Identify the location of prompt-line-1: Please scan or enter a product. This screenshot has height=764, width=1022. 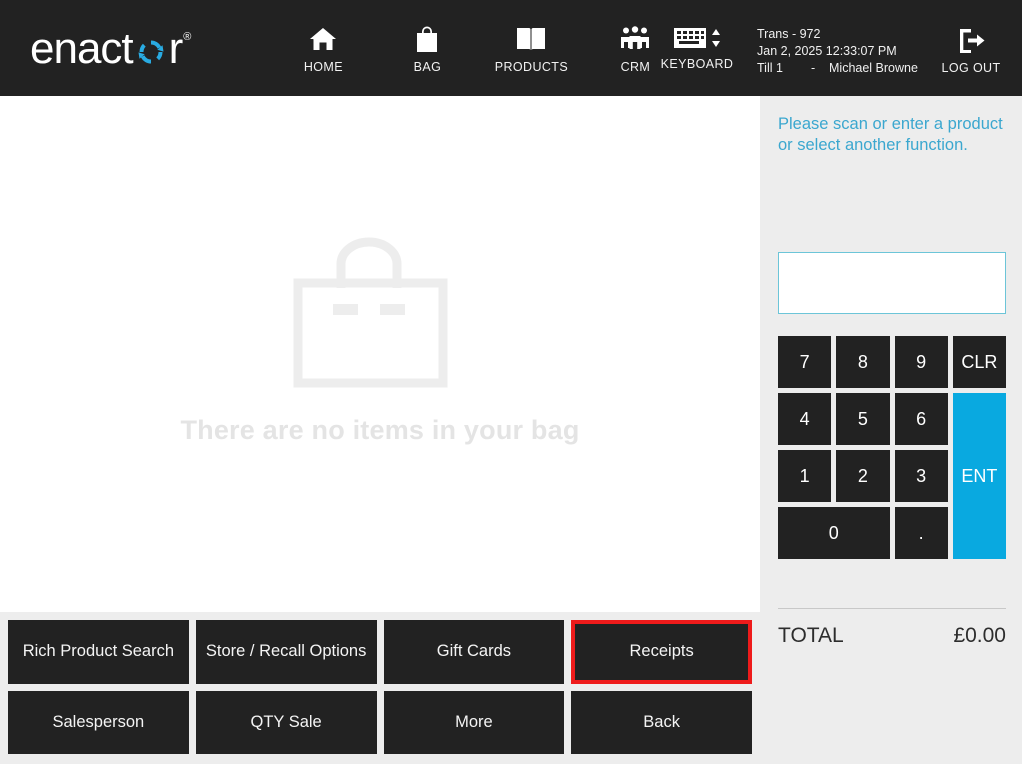
(890, 124).